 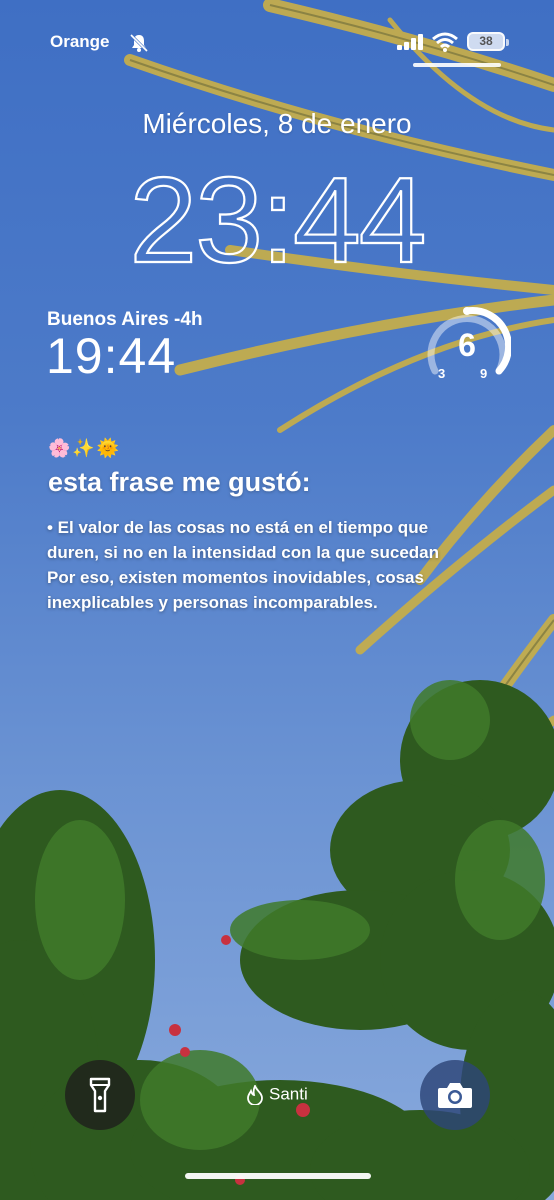 What do you see at coordinates (486, 41) in the screenshot?
I see `battery-icon: 38` at bounding box center [486, 41].